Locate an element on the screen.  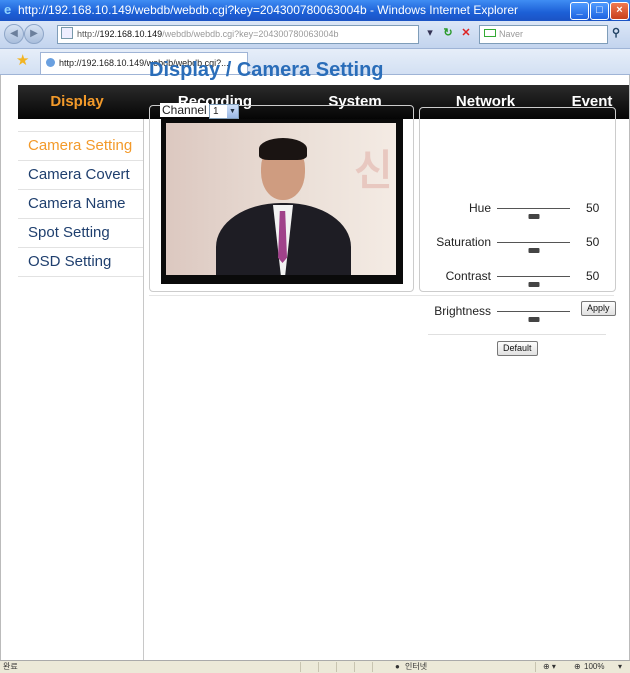
hue-slider-track is located at coordinates (533, 213).